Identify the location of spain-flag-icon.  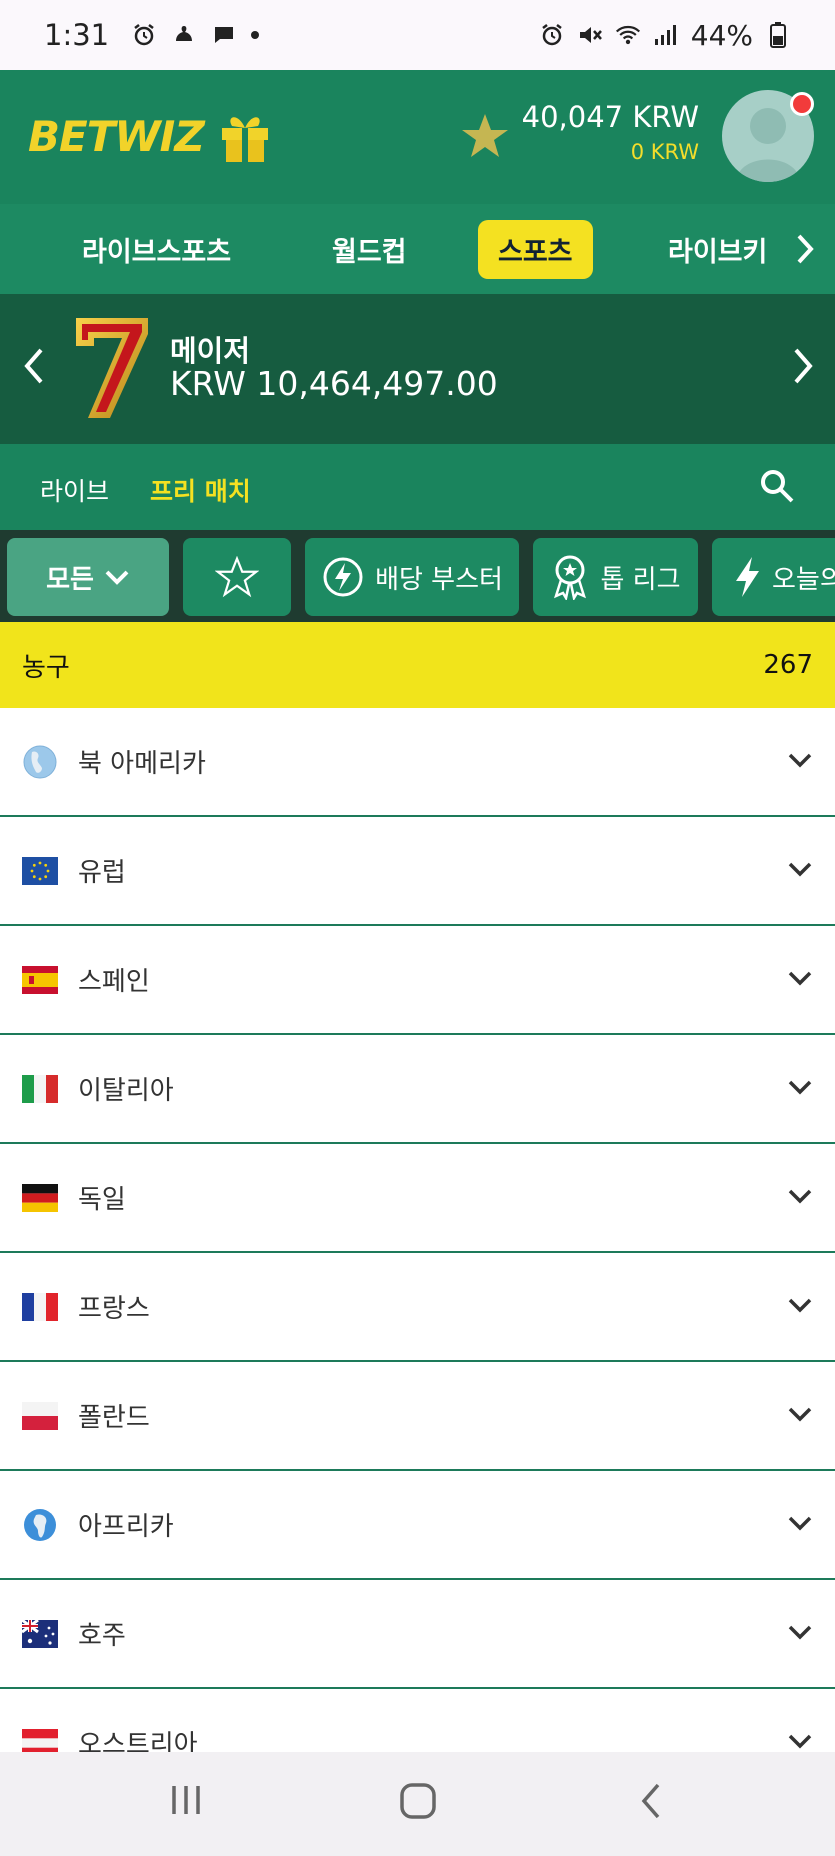
(40, 979).